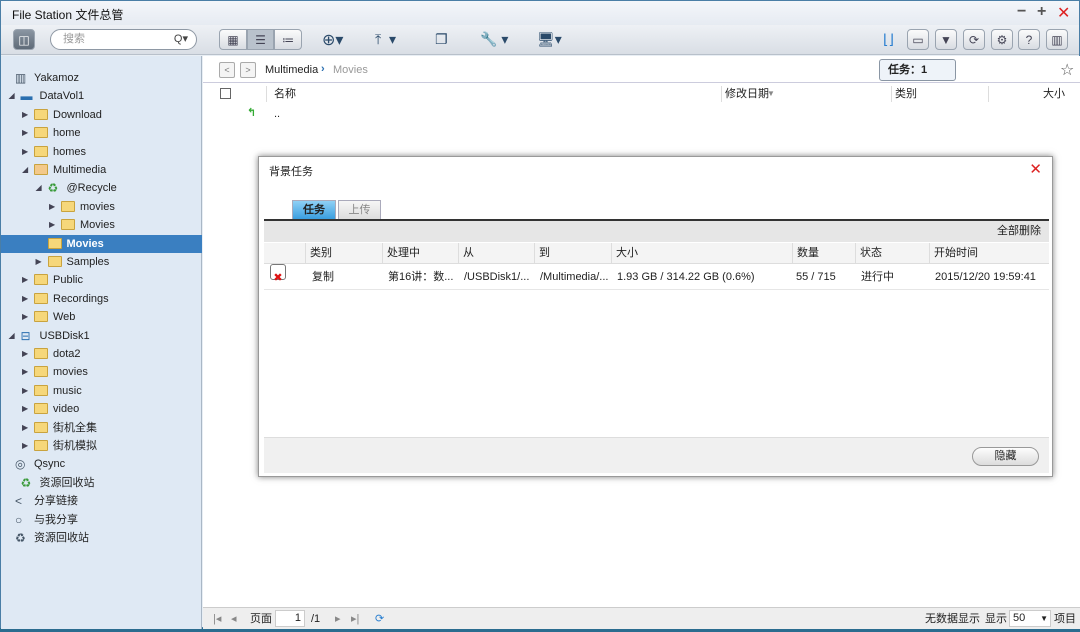  I want to click on column-name: 名称, so click(285, 94).